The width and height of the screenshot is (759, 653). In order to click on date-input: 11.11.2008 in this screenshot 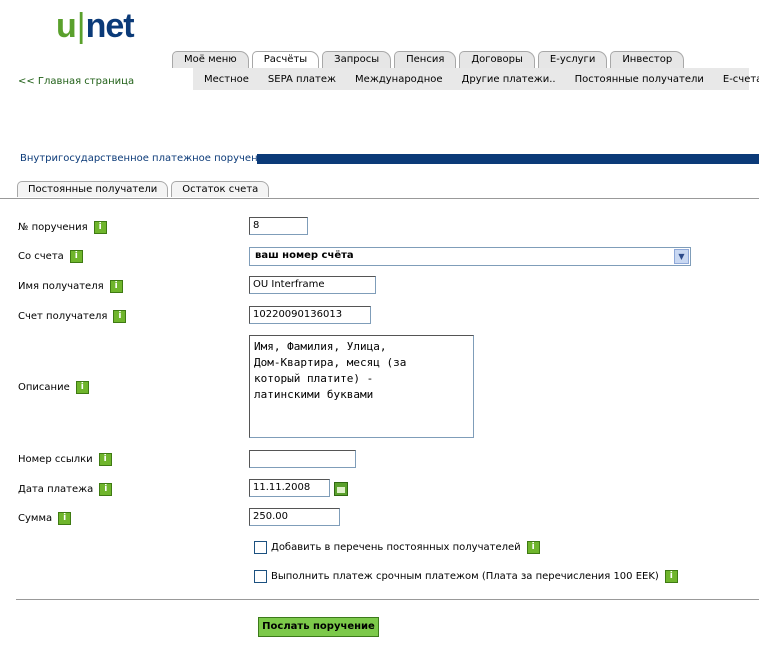, I will do `click(289, 488)`.